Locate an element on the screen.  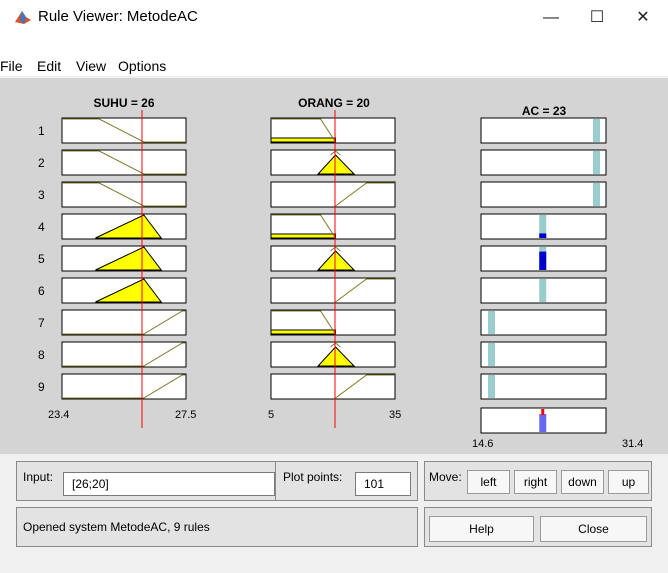
status-group: Opened system MetodeAC, 9 rules is located at coordinates (217, 527).